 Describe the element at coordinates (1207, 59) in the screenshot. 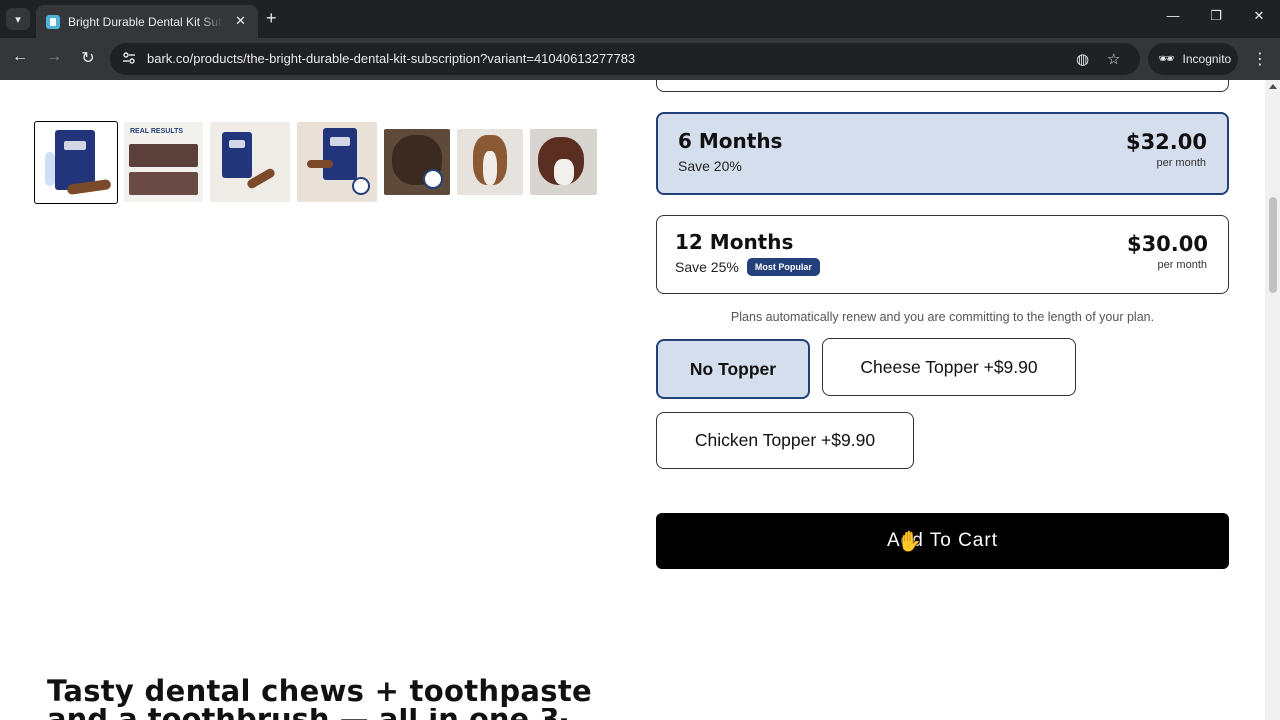

I see `incognito-label: Incognito` at that location.